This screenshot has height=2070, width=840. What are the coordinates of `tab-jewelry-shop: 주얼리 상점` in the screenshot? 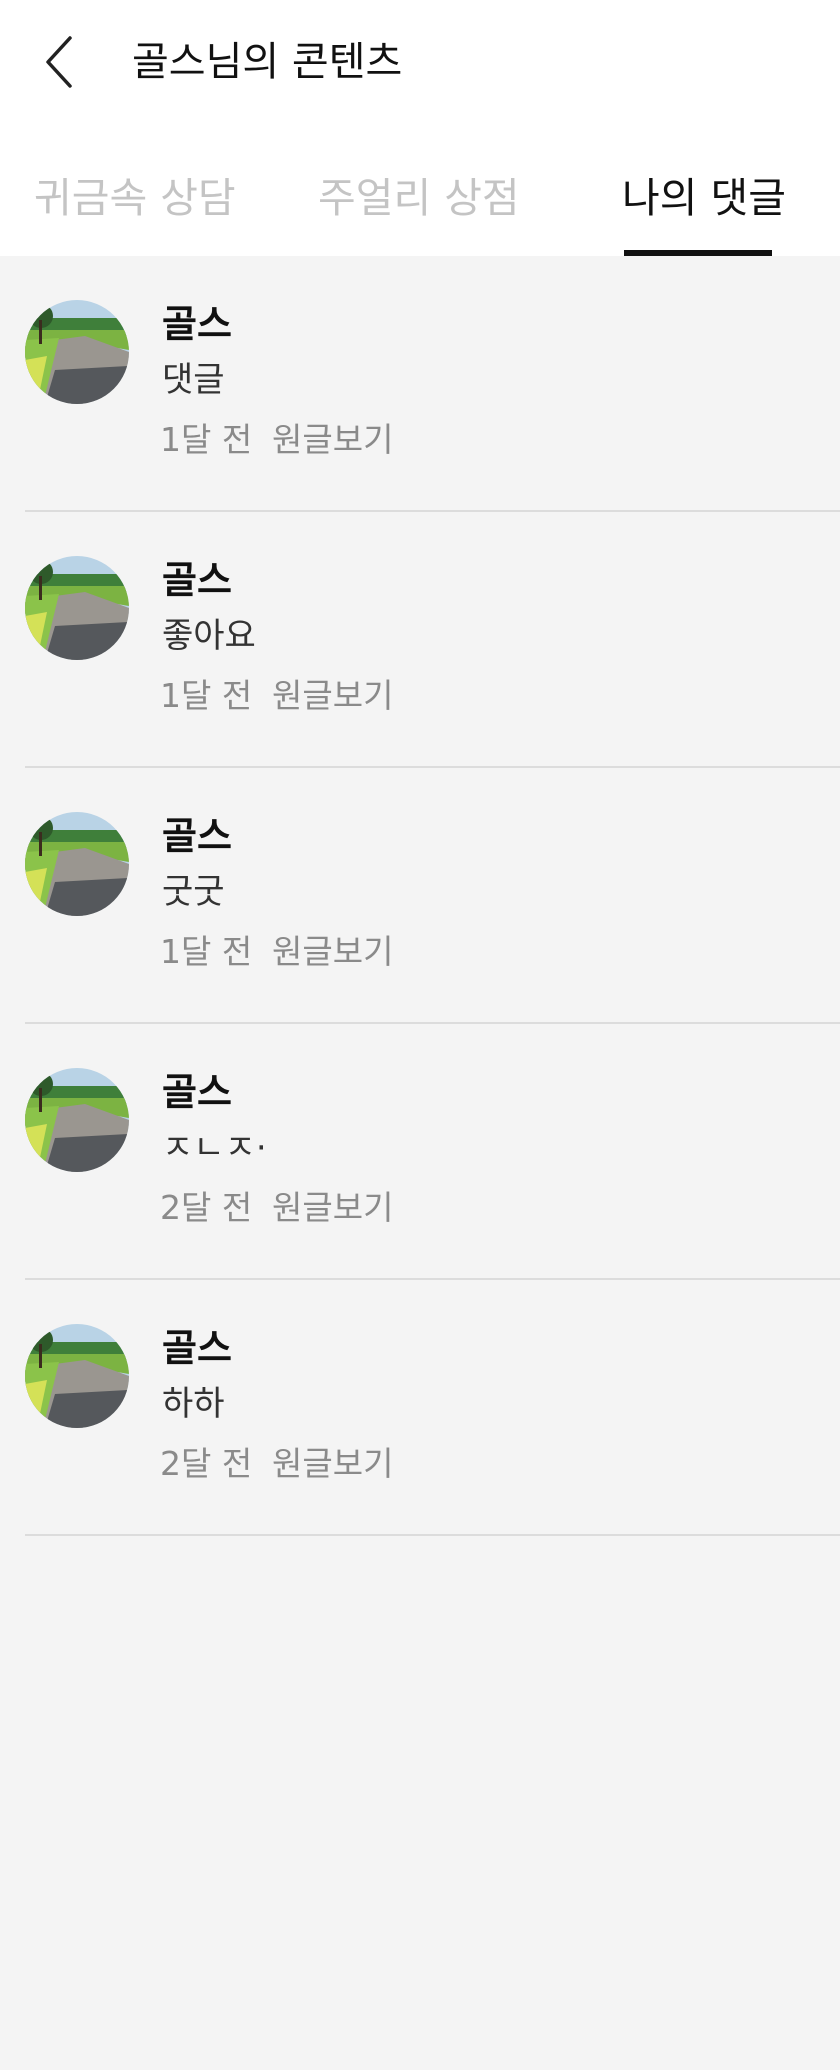 It's located at (419, 198).